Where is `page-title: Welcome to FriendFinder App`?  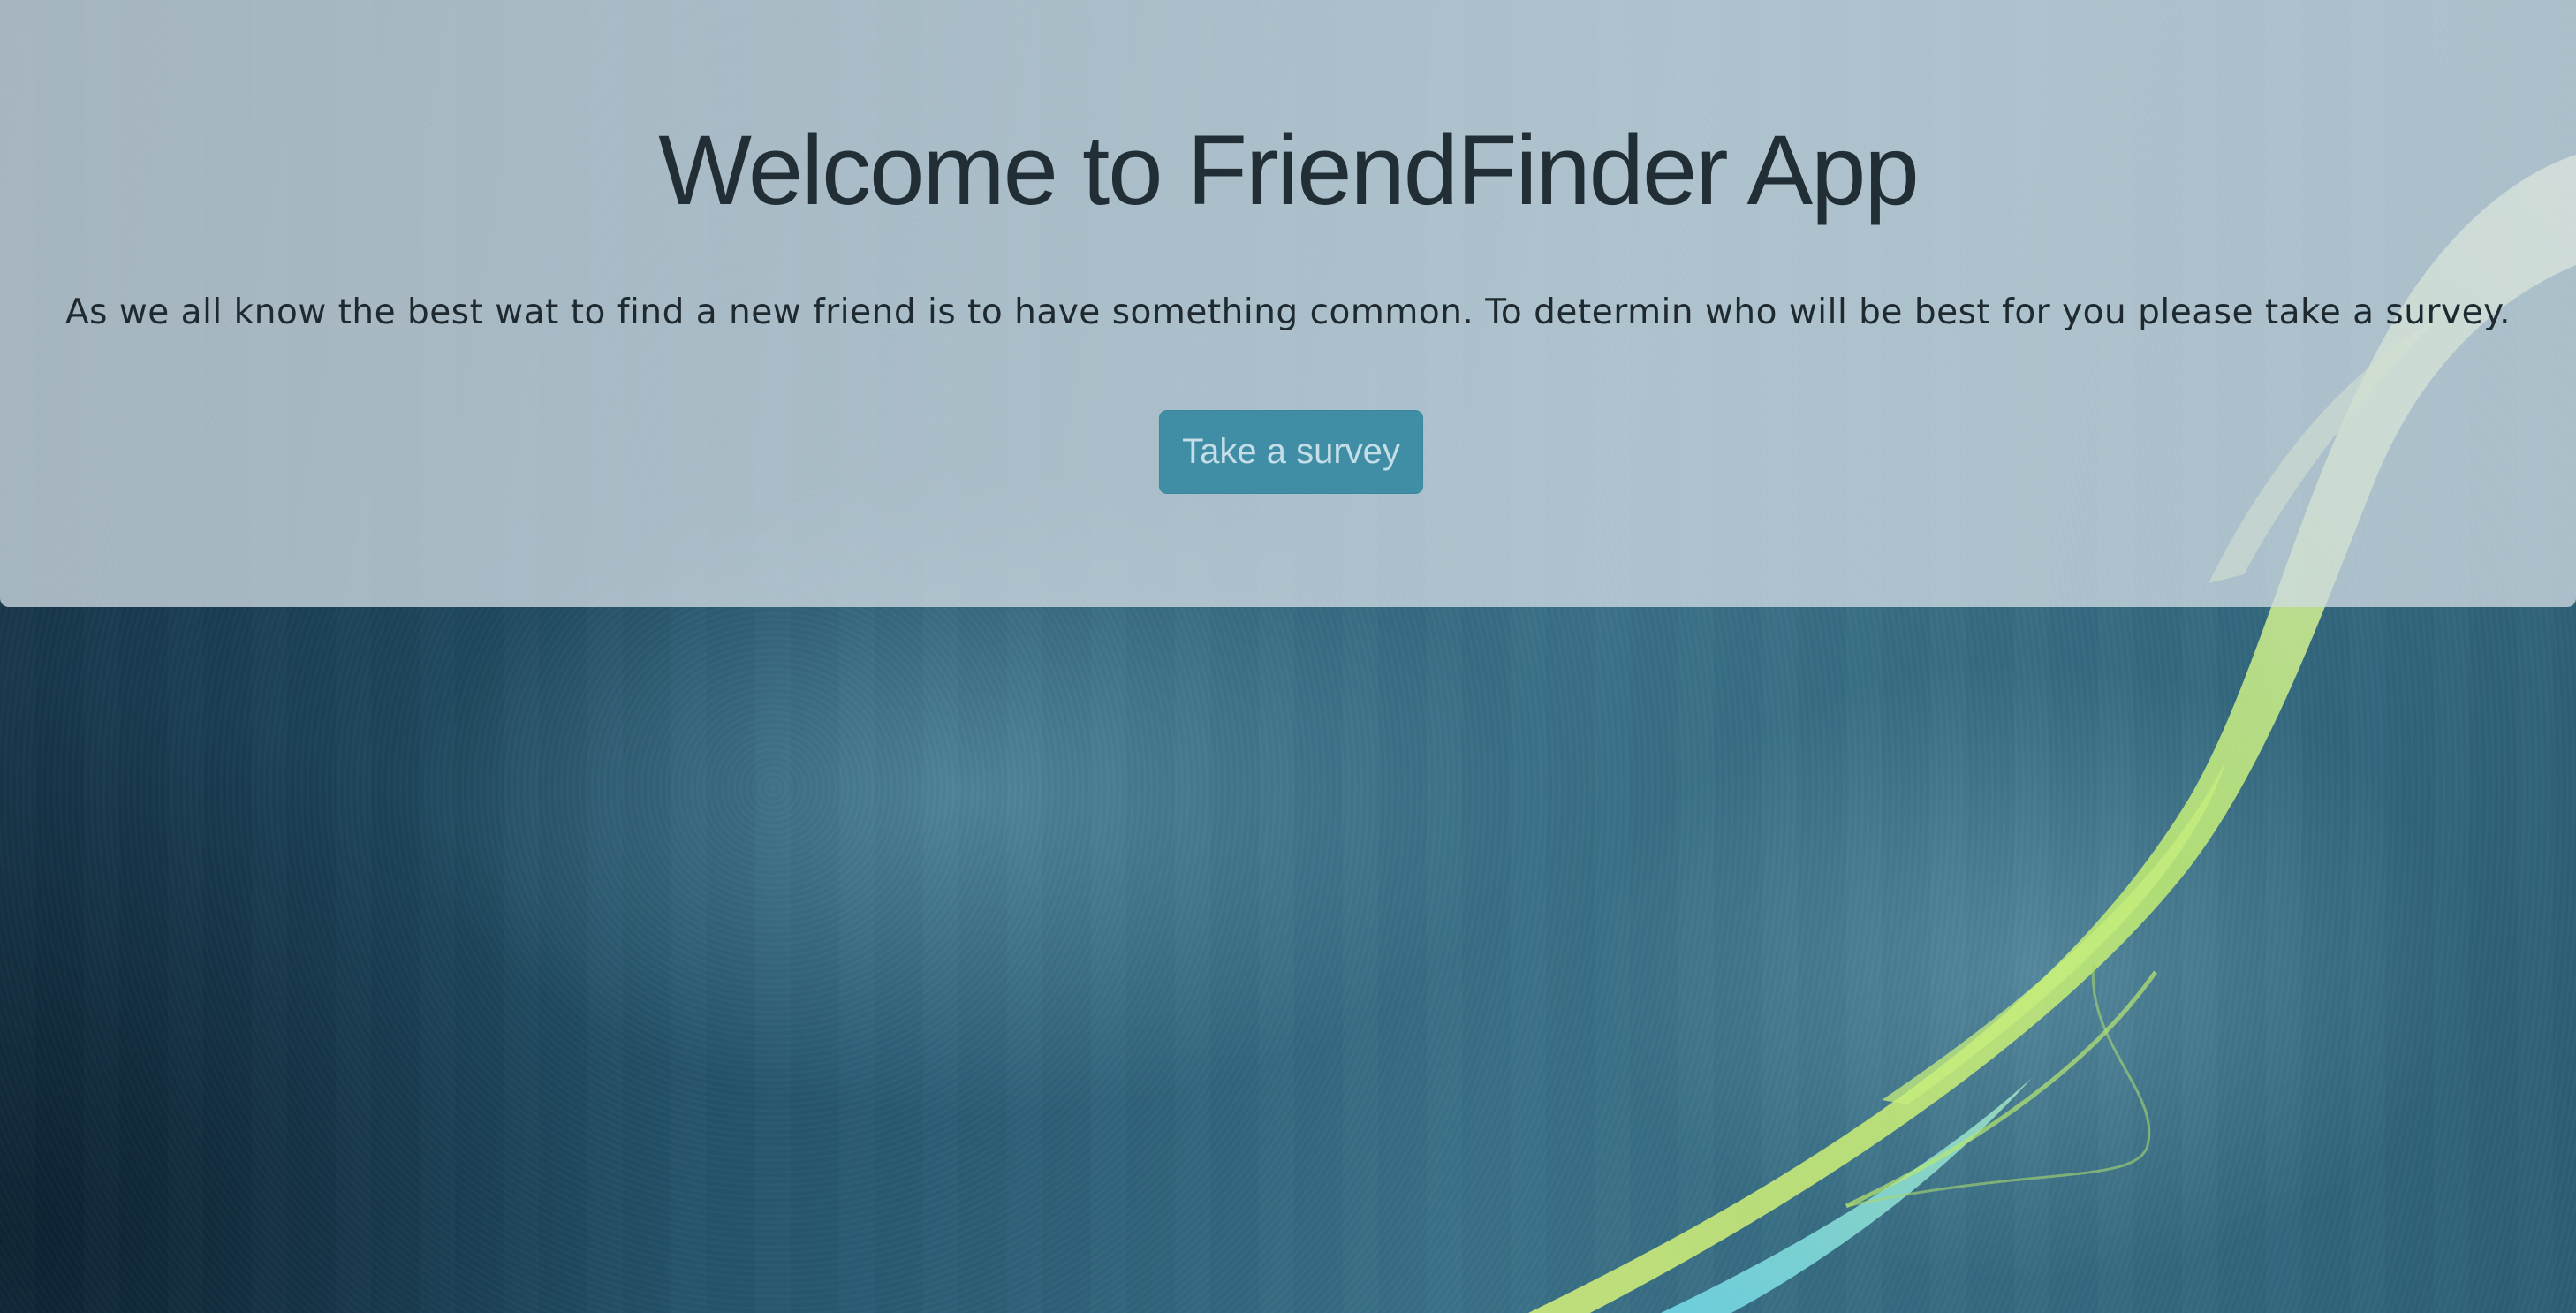
page-title: Welcome to FriendFinder App is located at coordinates (1289, 170).